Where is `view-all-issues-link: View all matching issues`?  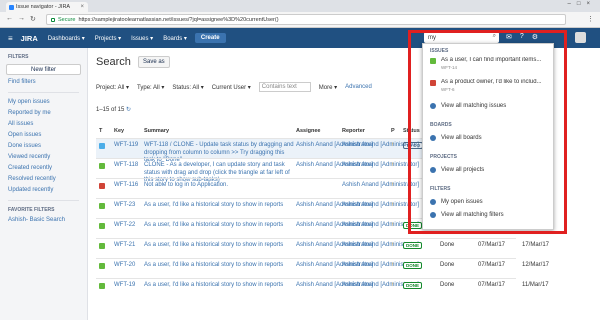
view-all-issues-link: View all matching issues is located at coordinates (468, 106).